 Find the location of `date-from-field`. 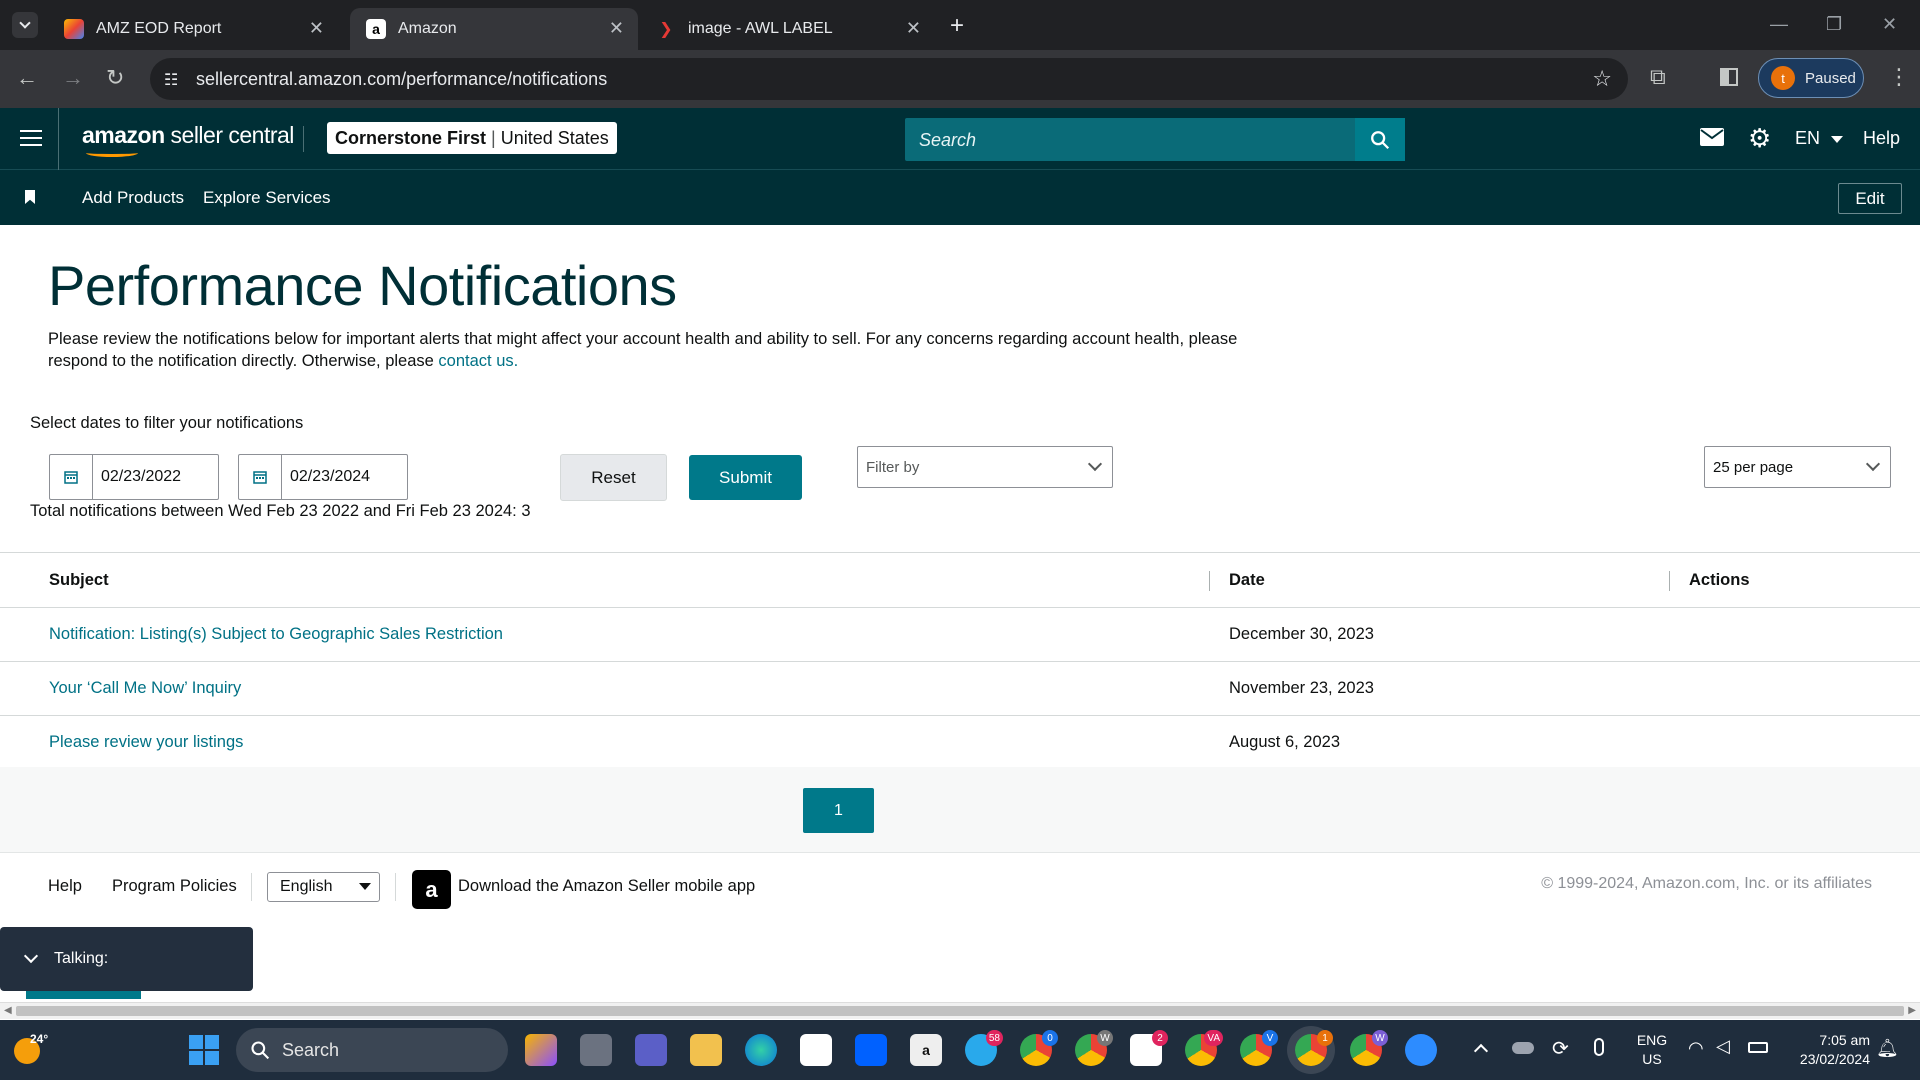

date-from-field is located at coordinates (134, 477).